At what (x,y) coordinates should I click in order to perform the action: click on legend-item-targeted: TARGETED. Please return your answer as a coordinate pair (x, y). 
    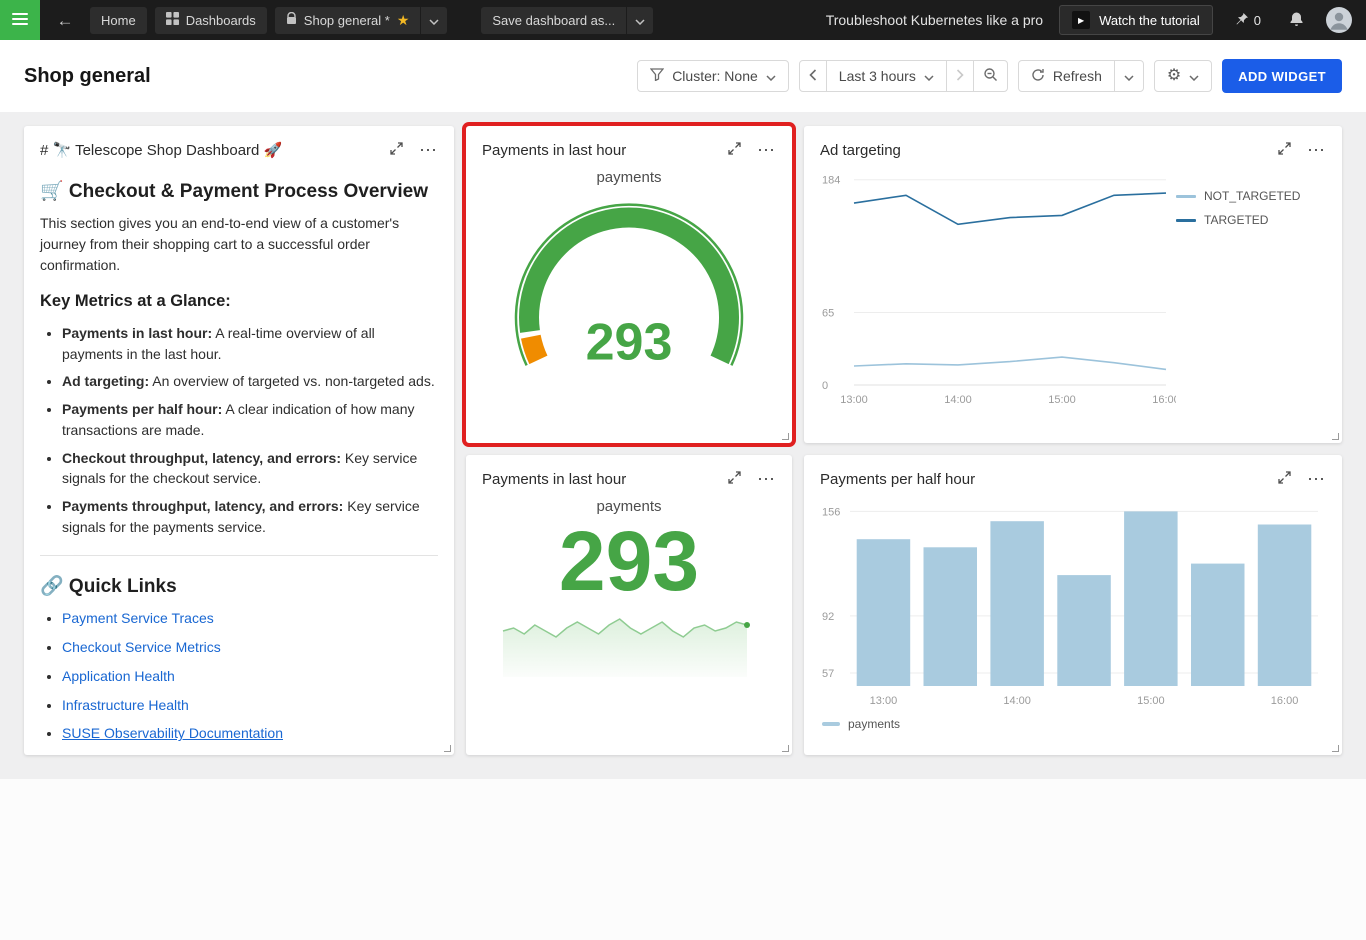
    Looking at the image, I should click on (1251, 220).